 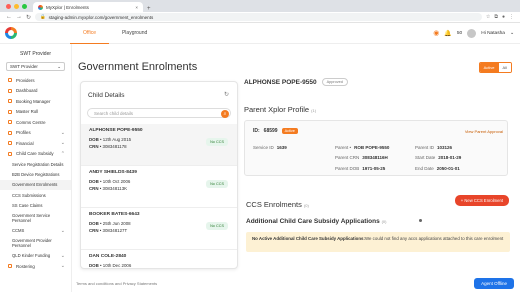 What do you see at coordinates (500, 17) in the screenshot?
I see `extension-icons: ☆ ⧉ ● ⋮` at bounding box center [500, 17].